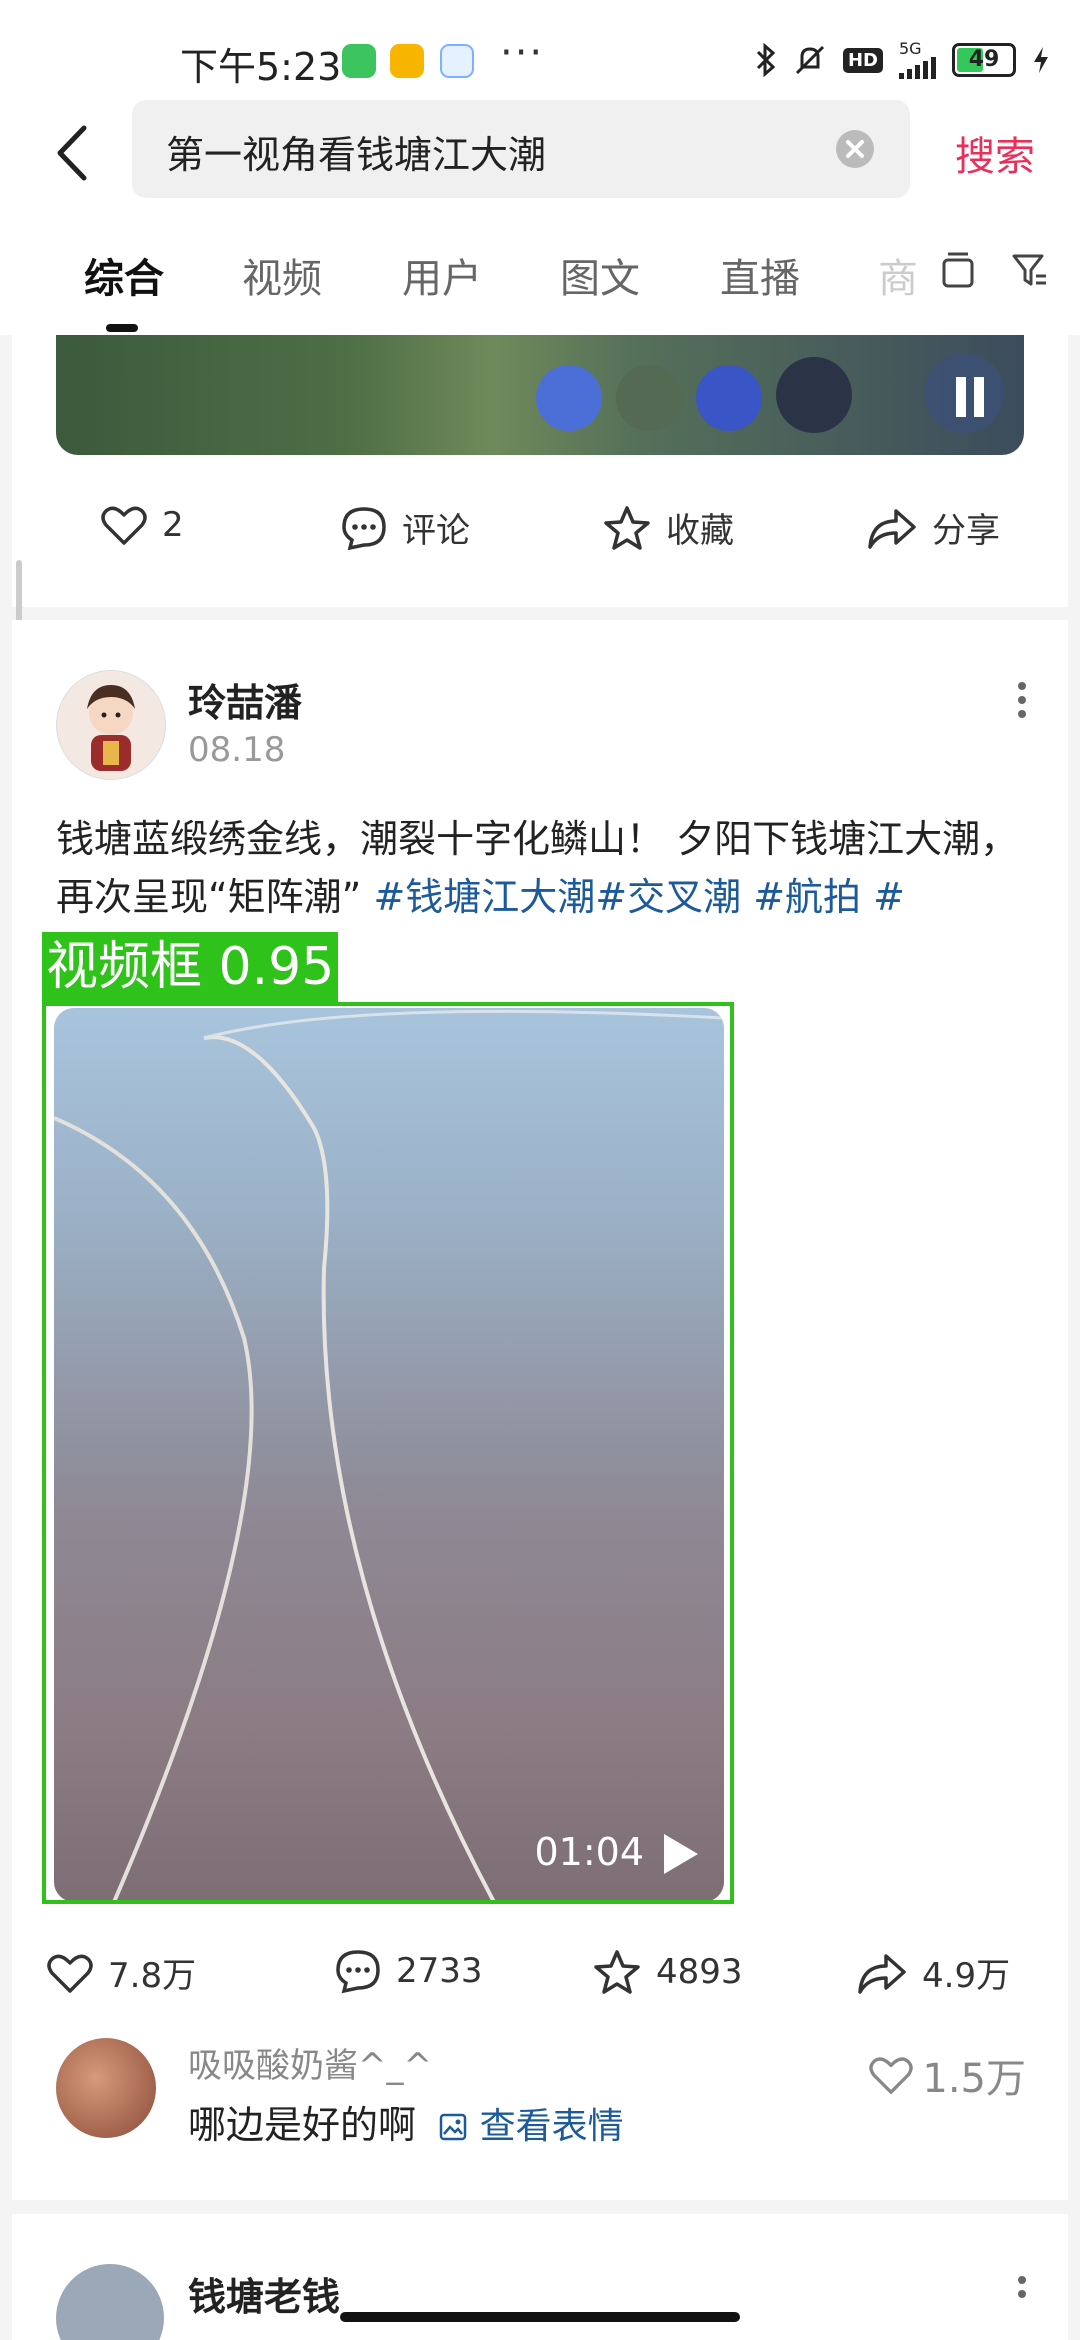 This screenshot has width=1080, height=2340. Describe the element at coordinates (310, 2062) in the screenshot. I see `comment-username: 吸吸酸奶酱^_^` at that location.